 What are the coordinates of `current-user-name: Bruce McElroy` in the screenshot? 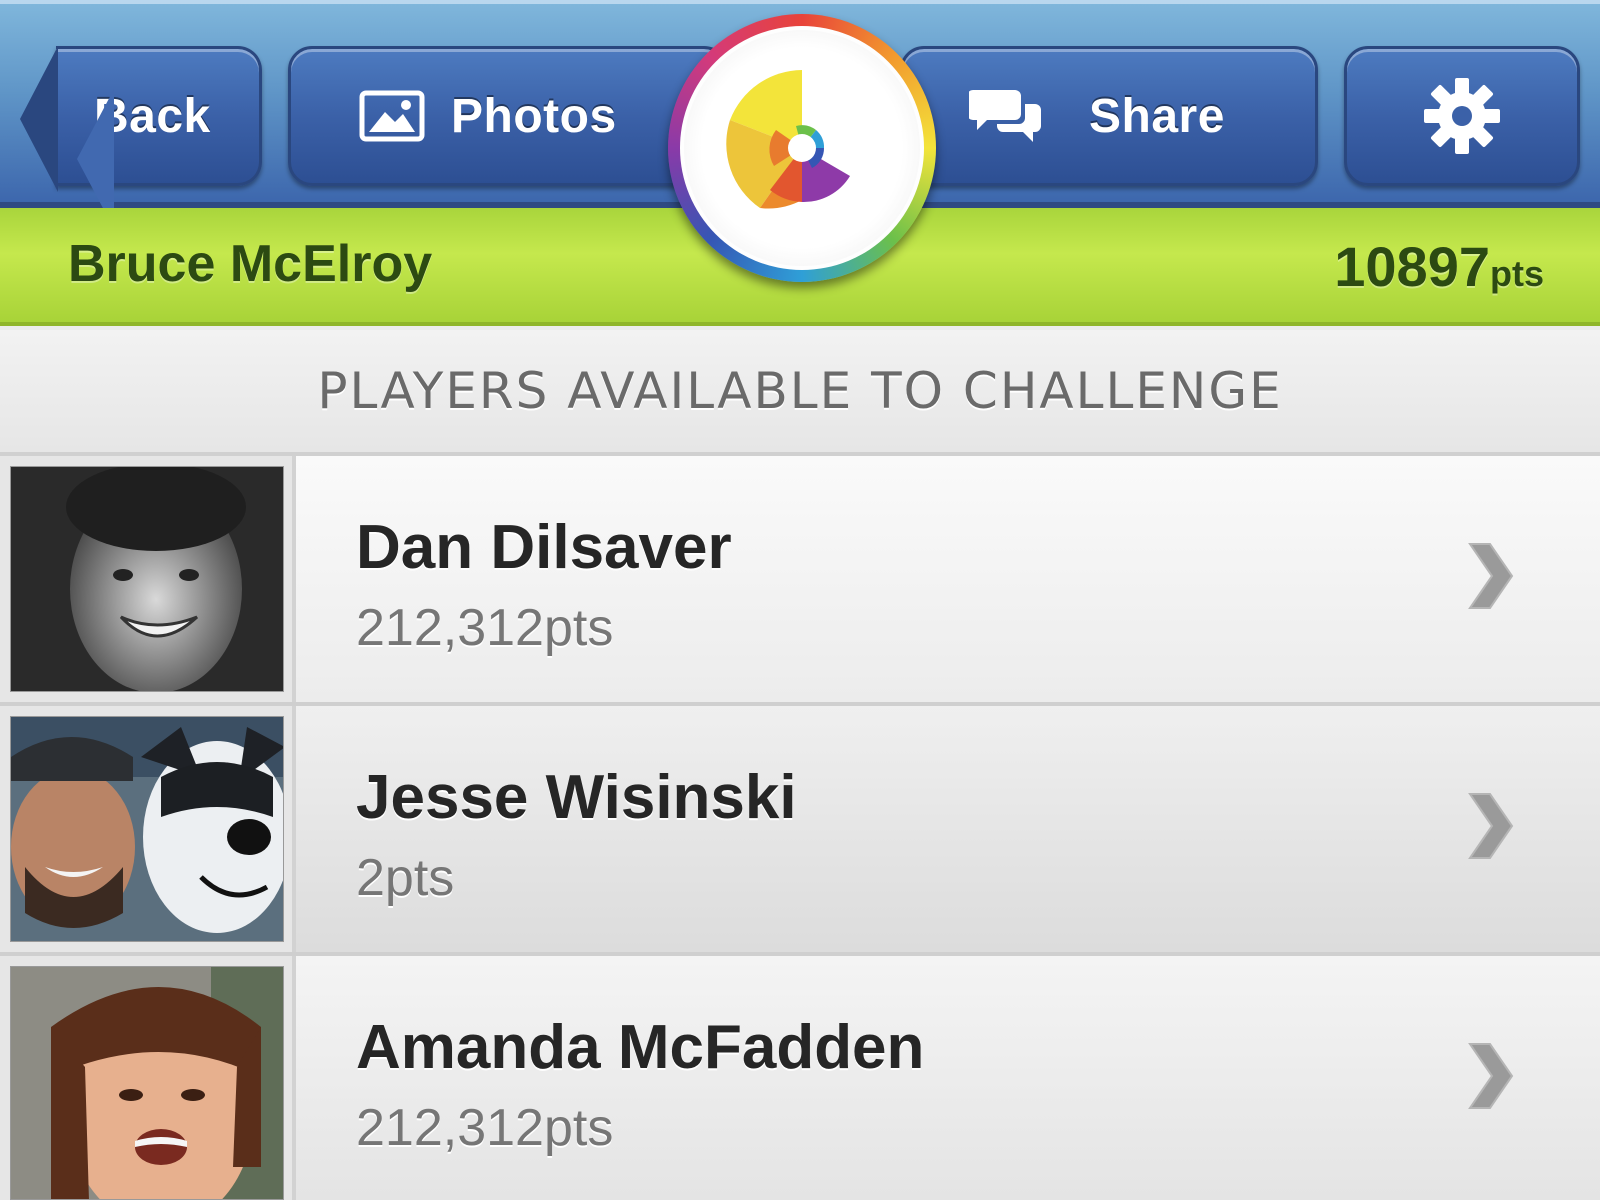 It's located at (250, 264).